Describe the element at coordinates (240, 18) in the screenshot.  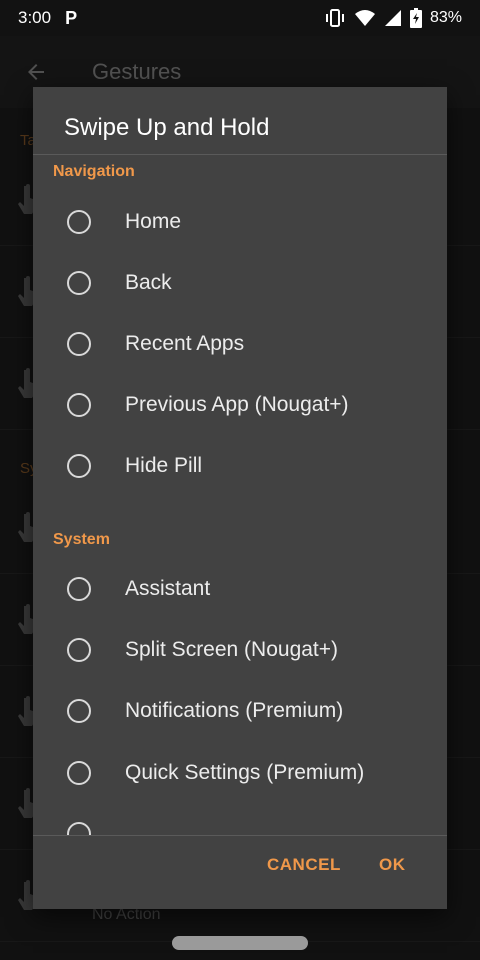
I see `status-bar: 3:00 P 83%` at that location.